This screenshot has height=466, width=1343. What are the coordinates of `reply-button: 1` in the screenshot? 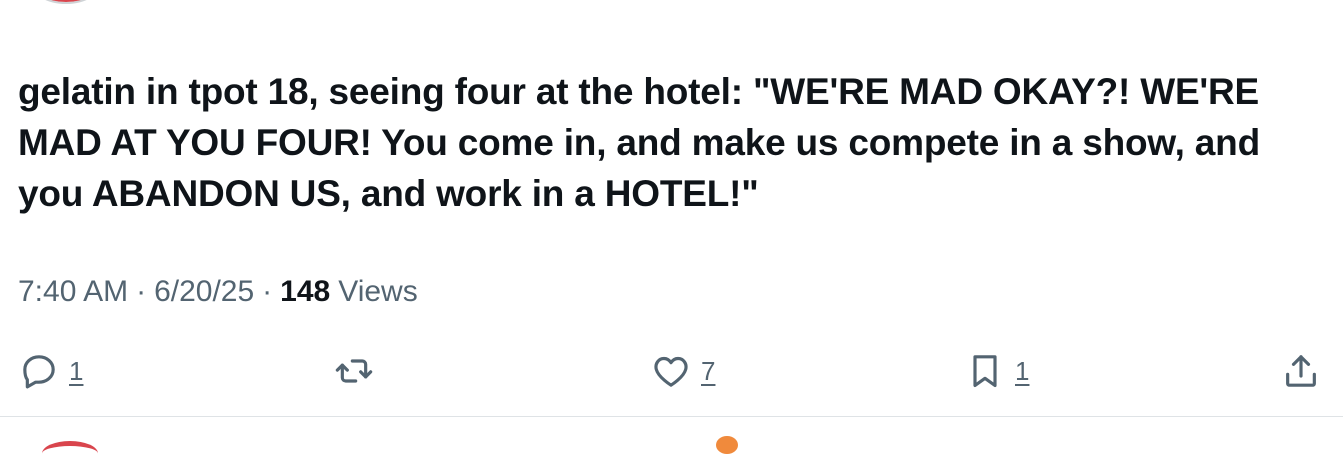 It's located at (51, 371).